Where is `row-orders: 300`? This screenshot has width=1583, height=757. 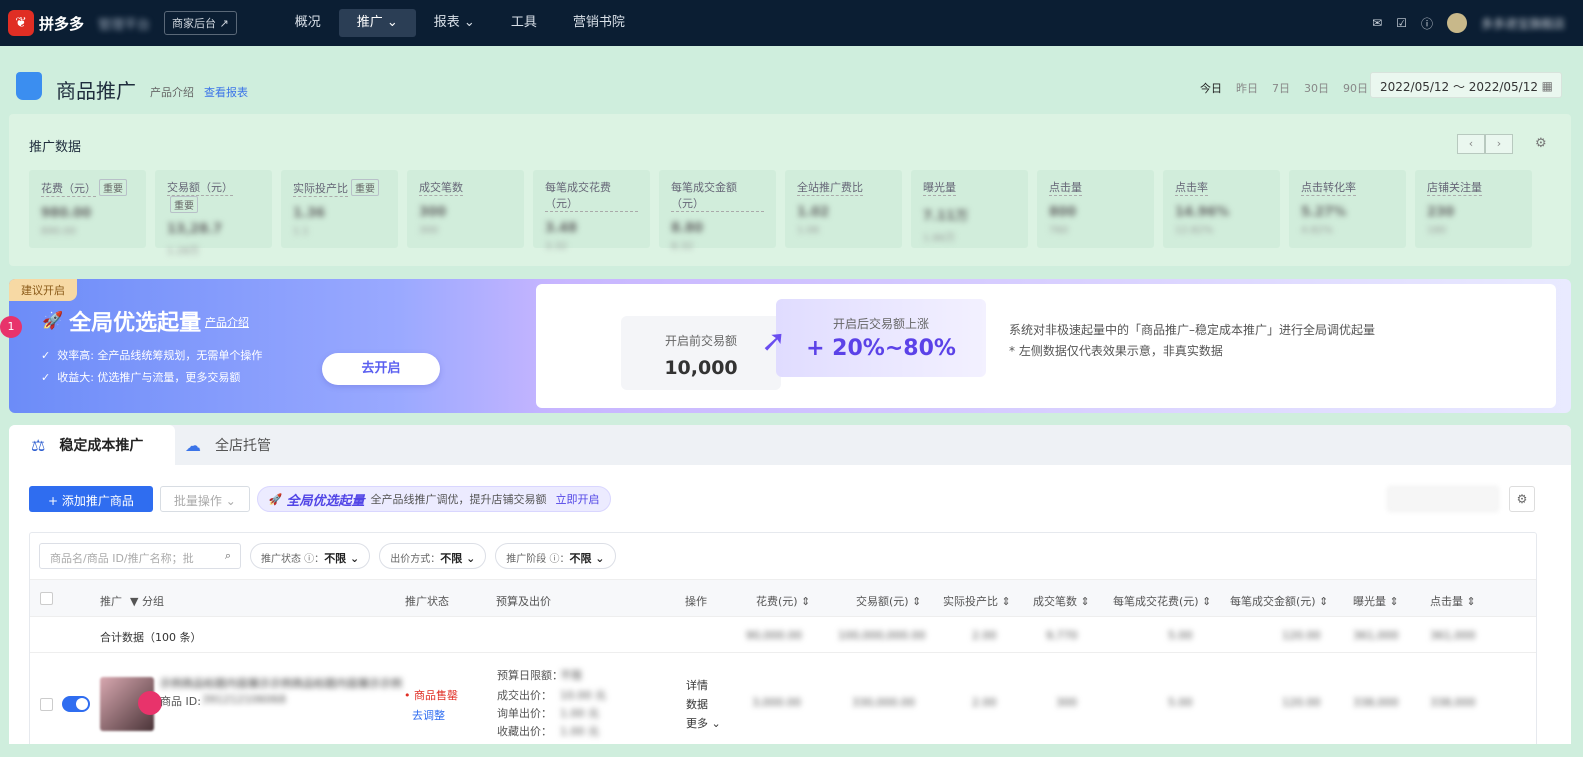
row-orders: 300 is located at coordinates (1066, 702).